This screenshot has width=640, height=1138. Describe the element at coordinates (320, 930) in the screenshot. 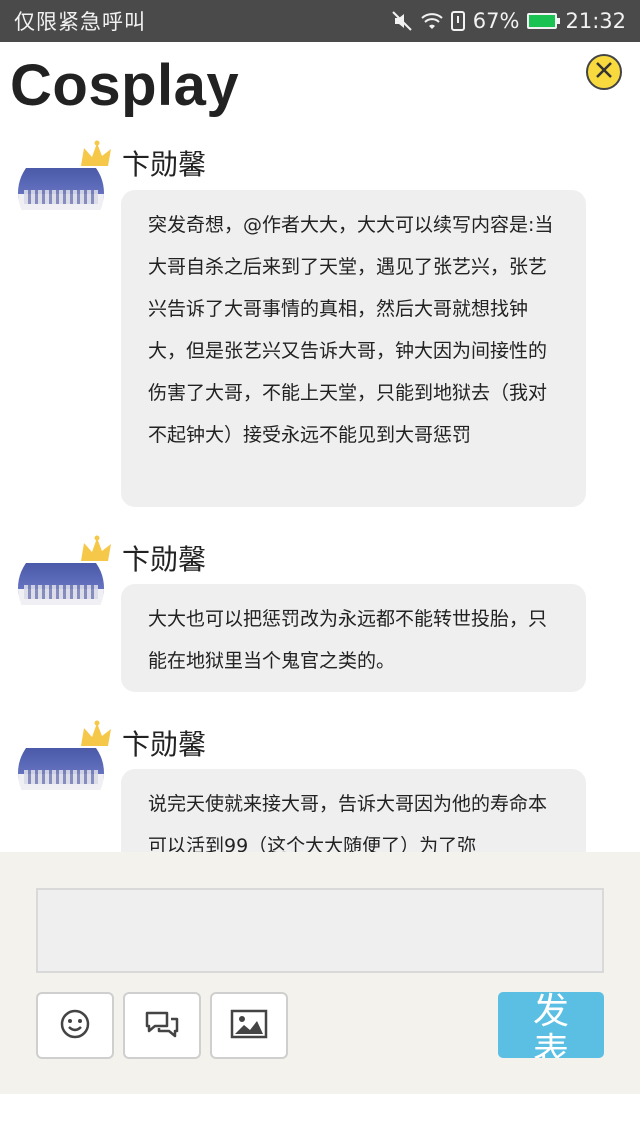

I see `comment-input` at that location.